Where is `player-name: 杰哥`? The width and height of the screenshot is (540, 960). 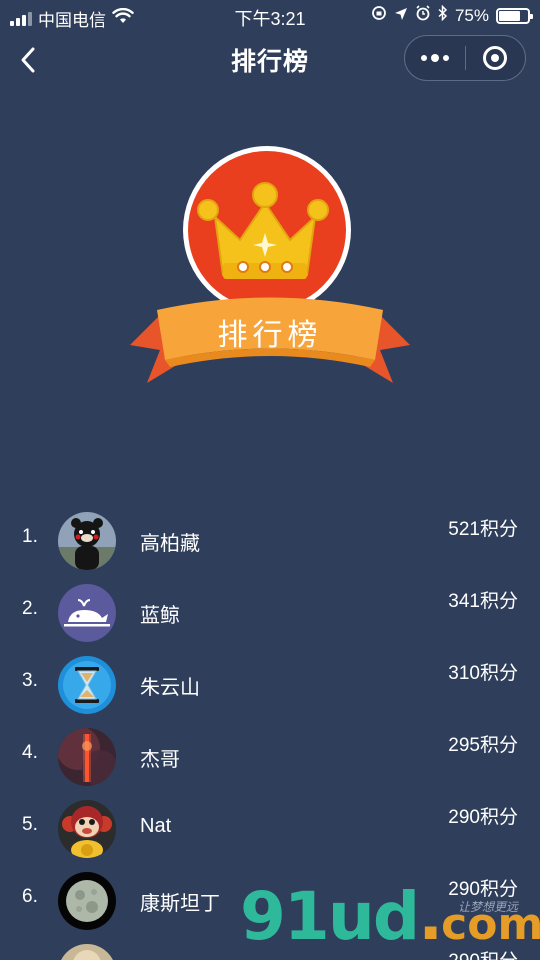 player-name: 杰哥 is located at coordinates (160, 760).